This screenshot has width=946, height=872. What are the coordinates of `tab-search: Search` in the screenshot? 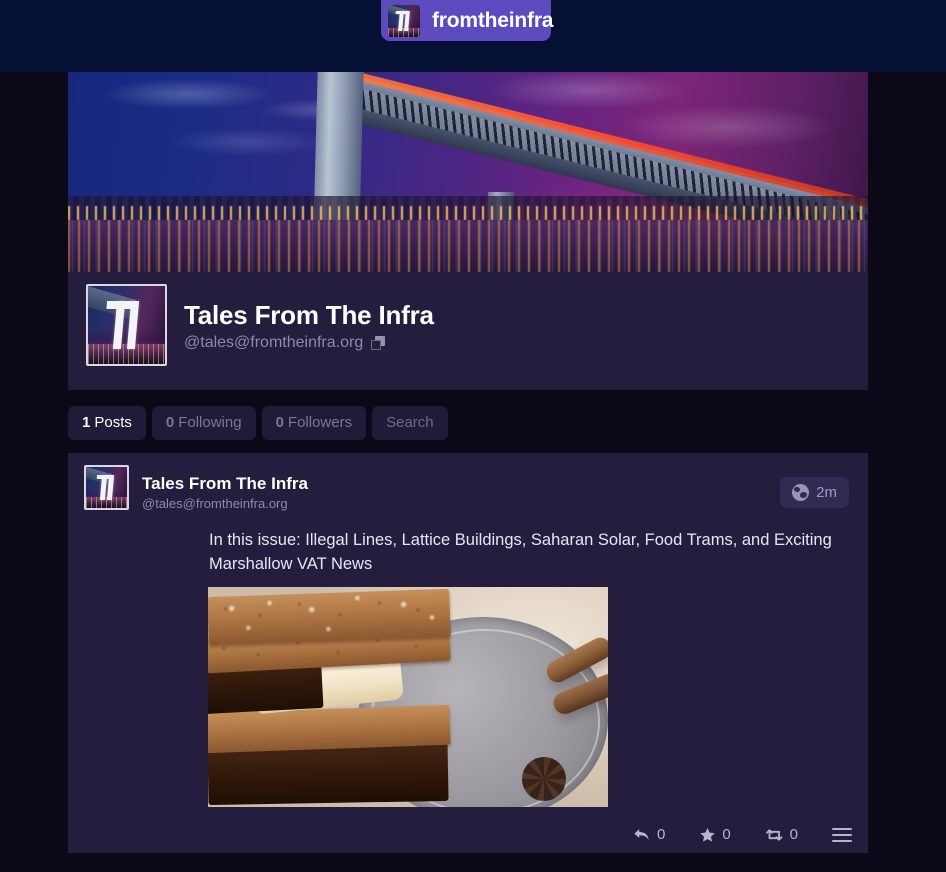 It's located at (410, 423).